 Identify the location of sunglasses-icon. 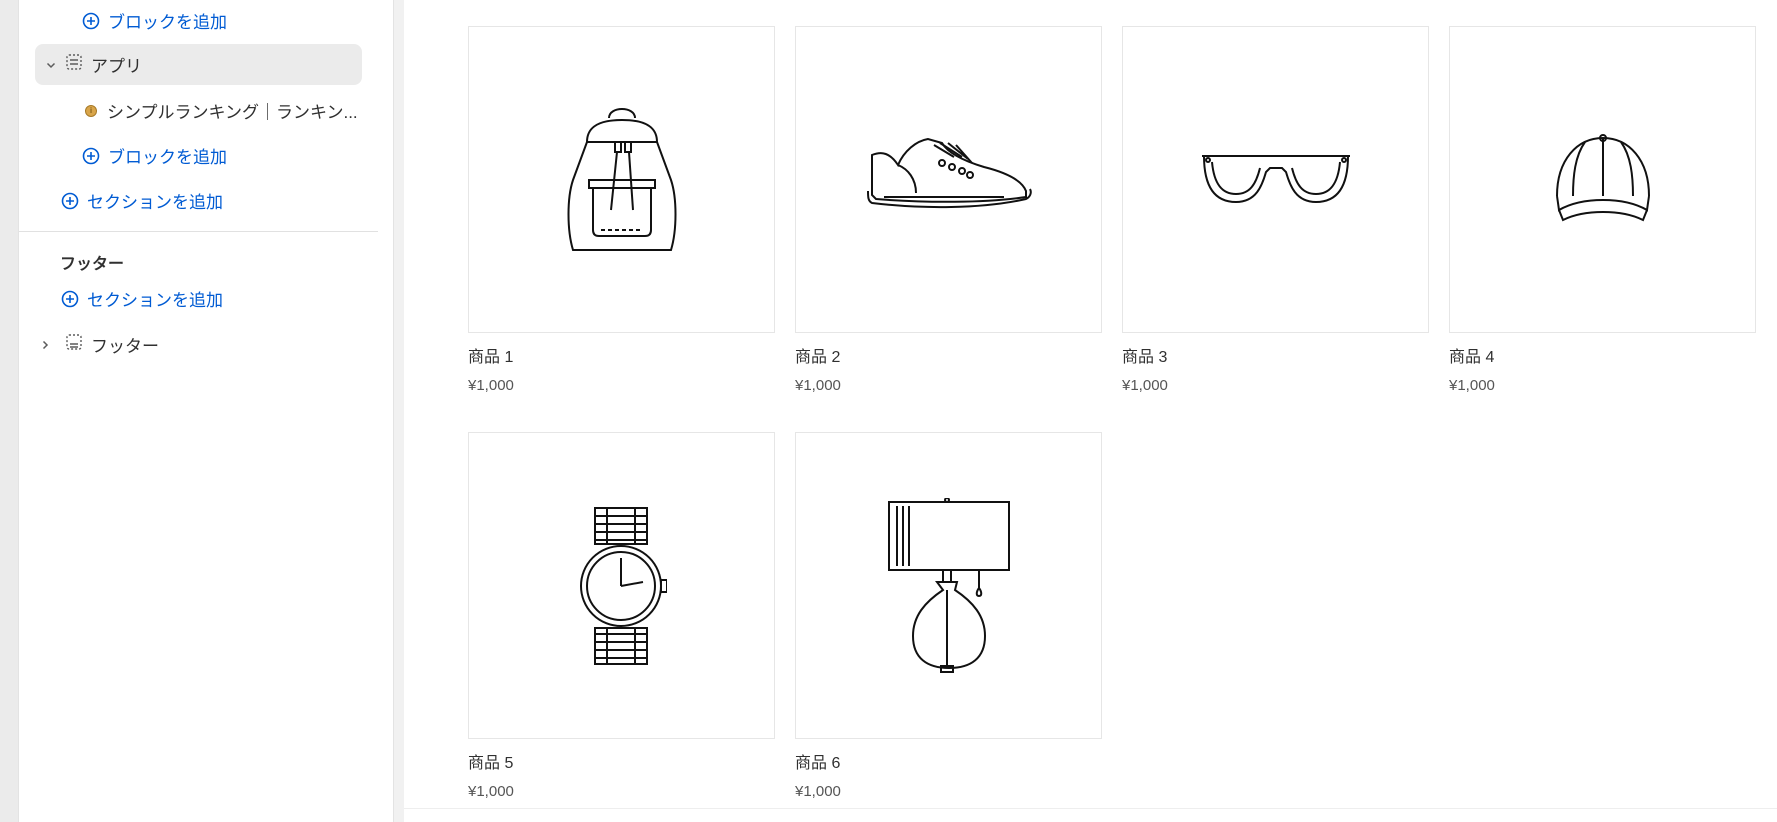
(1275, 178).